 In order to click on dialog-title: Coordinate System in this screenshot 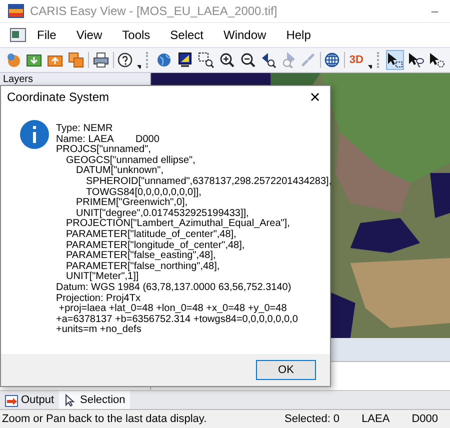, I will do `click(58, 97)`.